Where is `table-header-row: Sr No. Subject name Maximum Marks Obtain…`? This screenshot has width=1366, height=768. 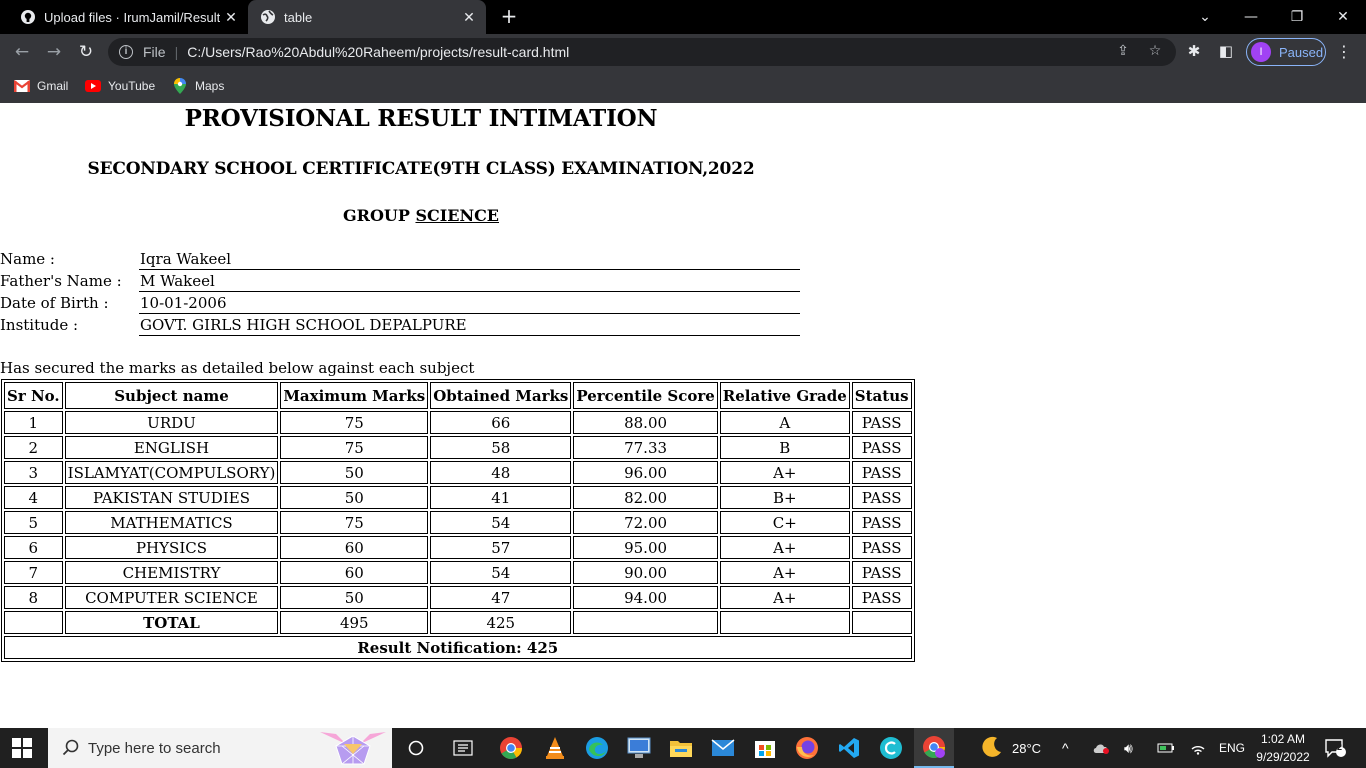 table-header-row: Sr No. Subject name Maximum Marks Obtain… is located at coordinates (458, 395).